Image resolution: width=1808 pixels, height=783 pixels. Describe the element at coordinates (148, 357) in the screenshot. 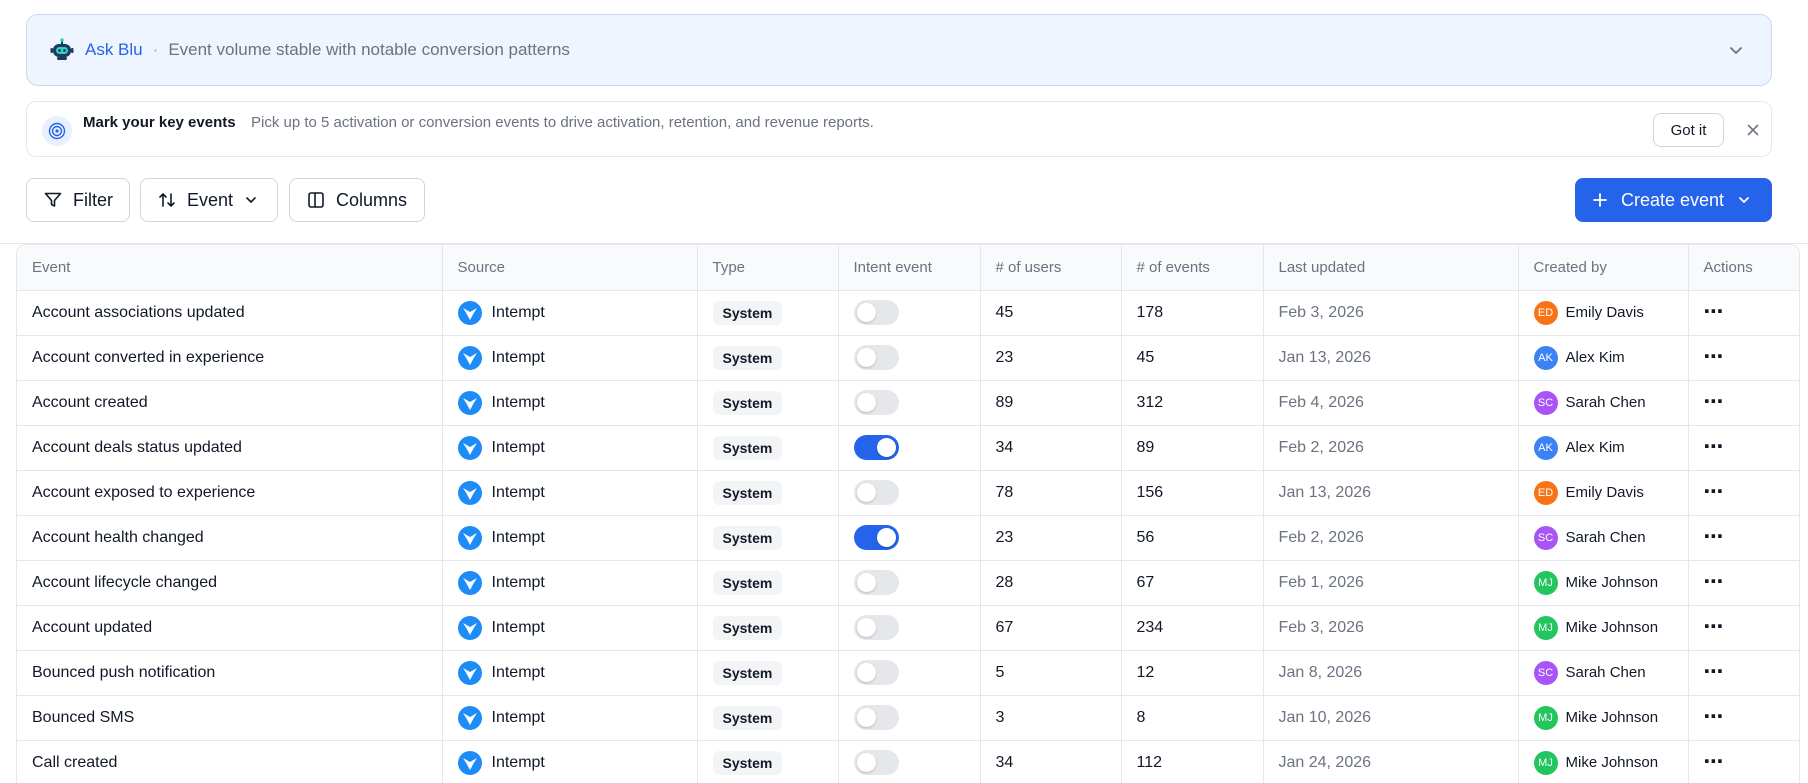

I see `event-name: Account converted in experience` at that location.